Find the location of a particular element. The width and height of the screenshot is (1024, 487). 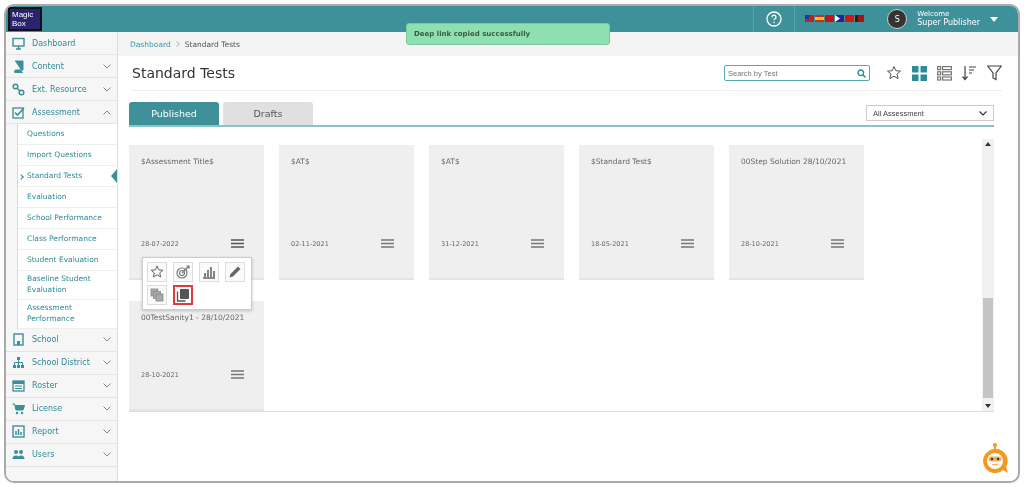

logo: MagicBox is located at coordinates (25, 19).